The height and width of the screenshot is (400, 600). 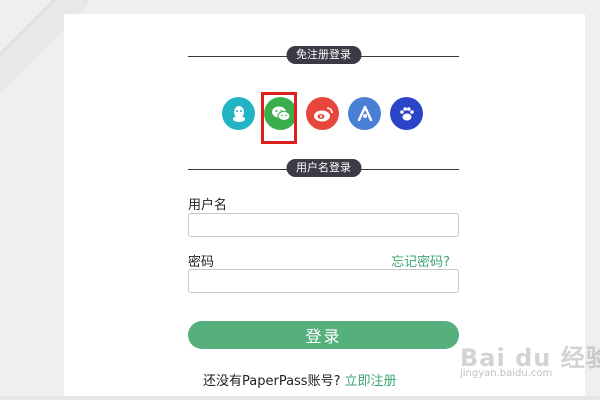 What do you see at coordinates (300, 398) in the screenshot?
I see `bottom-edge` at bounding box center [300, 398].